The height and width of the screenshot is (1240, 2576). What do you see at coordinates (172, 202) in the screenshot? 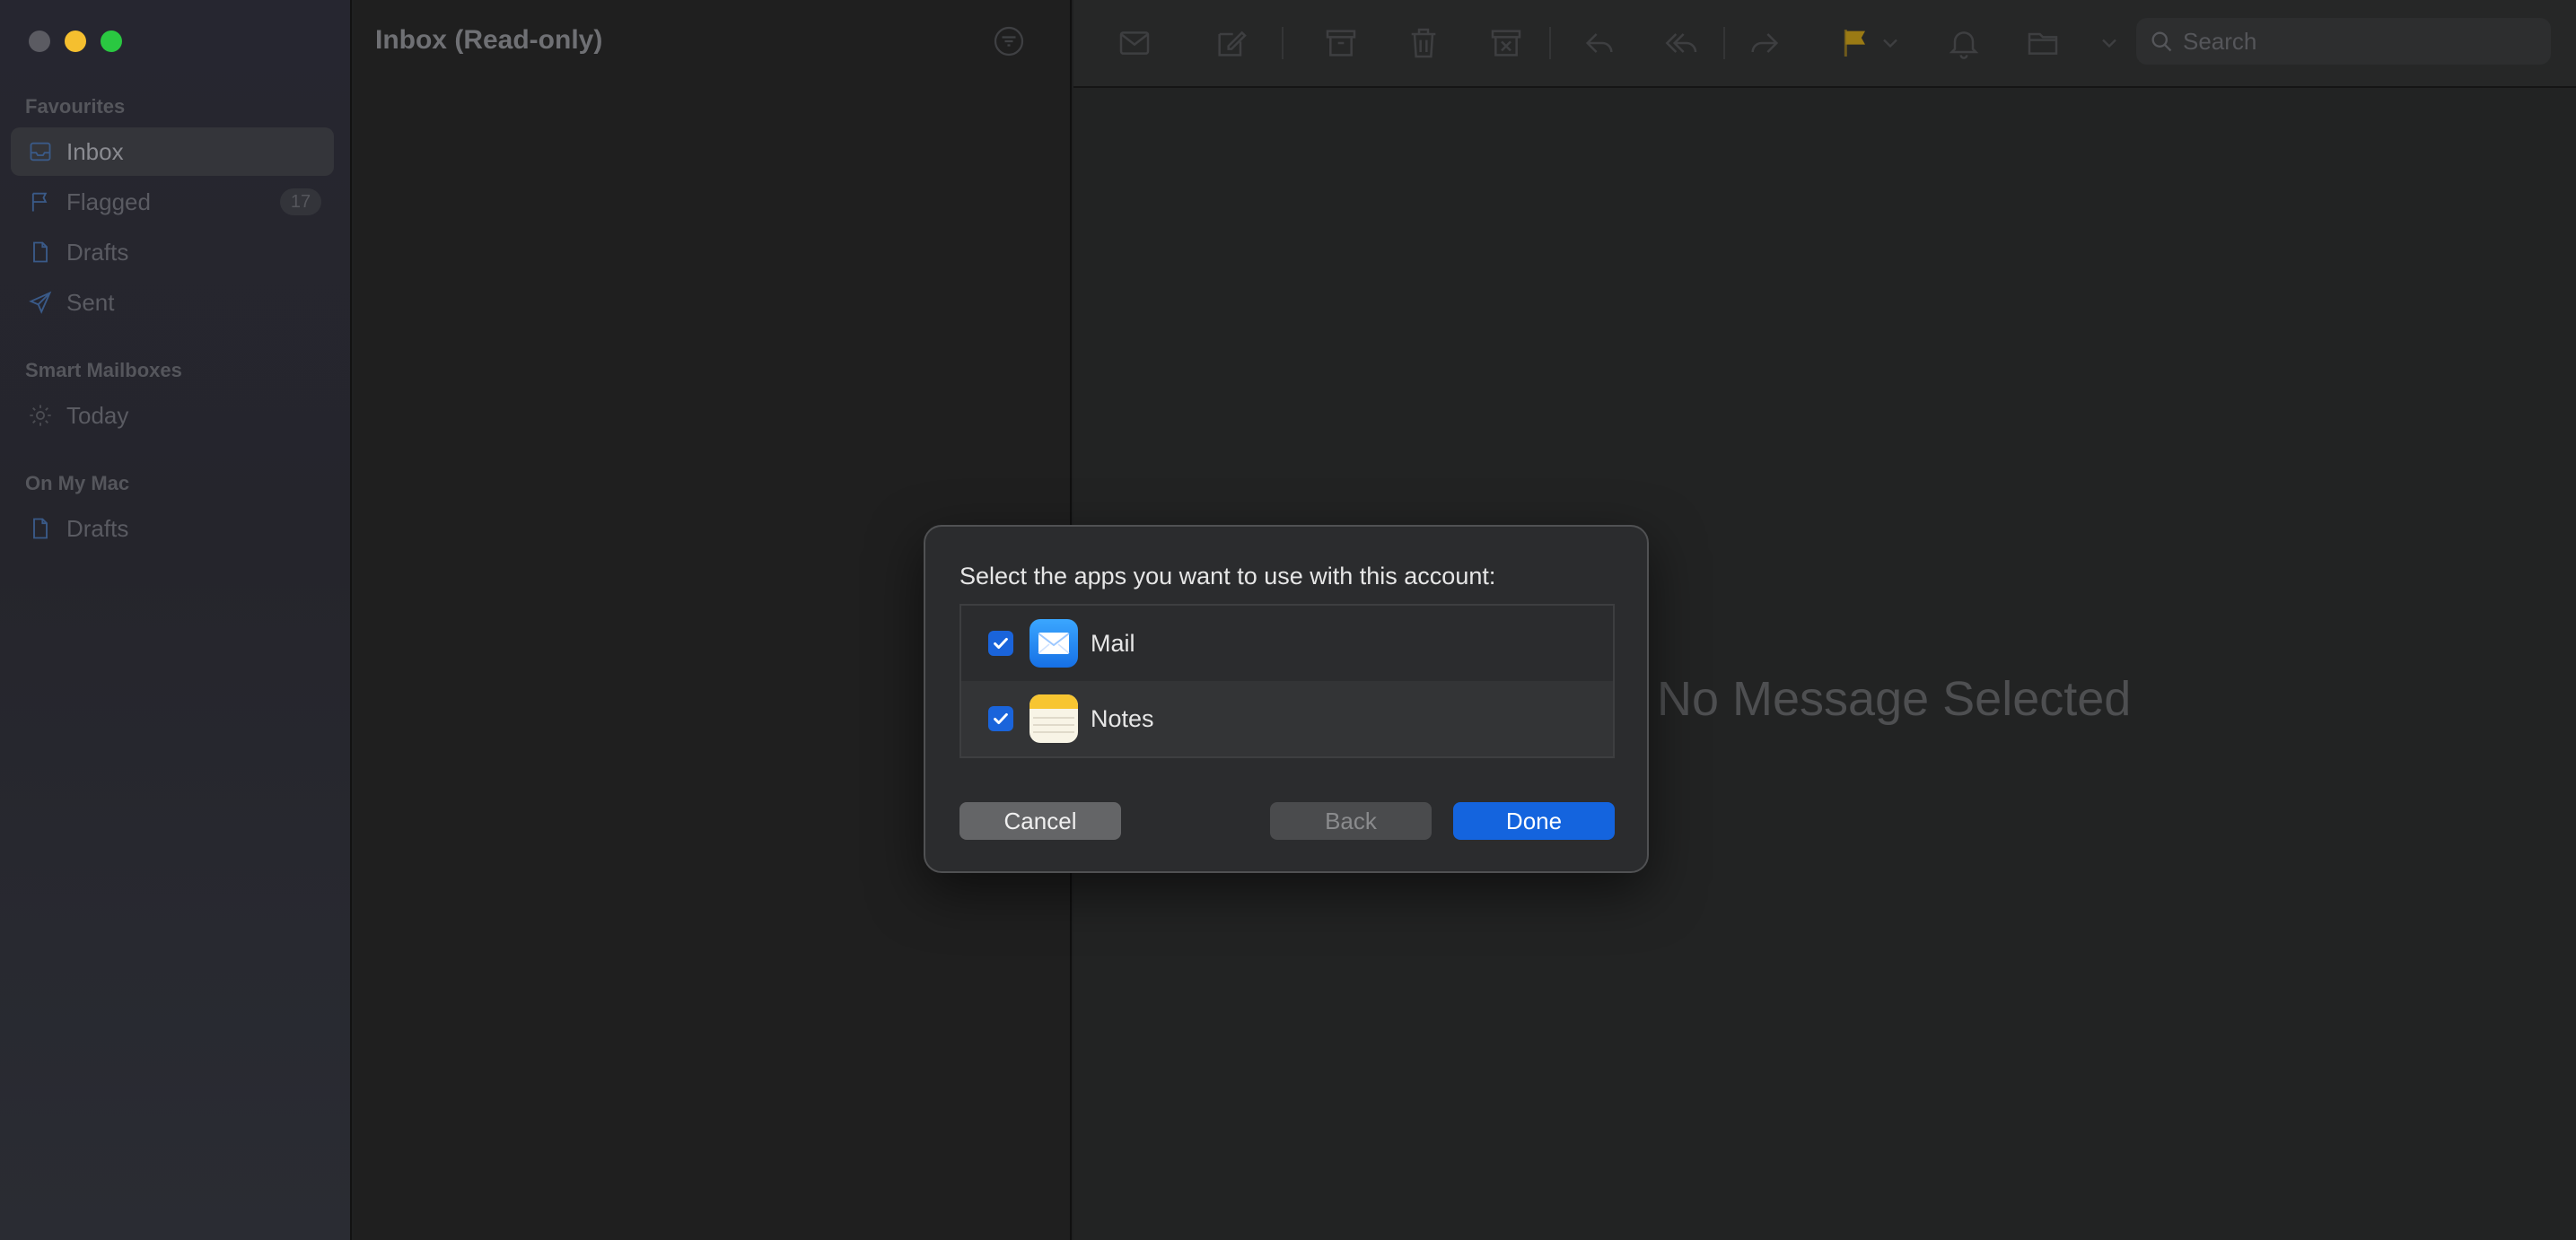
I see `sidebar-item-flagged: Flagged 17` at bounding box center [172, 202].